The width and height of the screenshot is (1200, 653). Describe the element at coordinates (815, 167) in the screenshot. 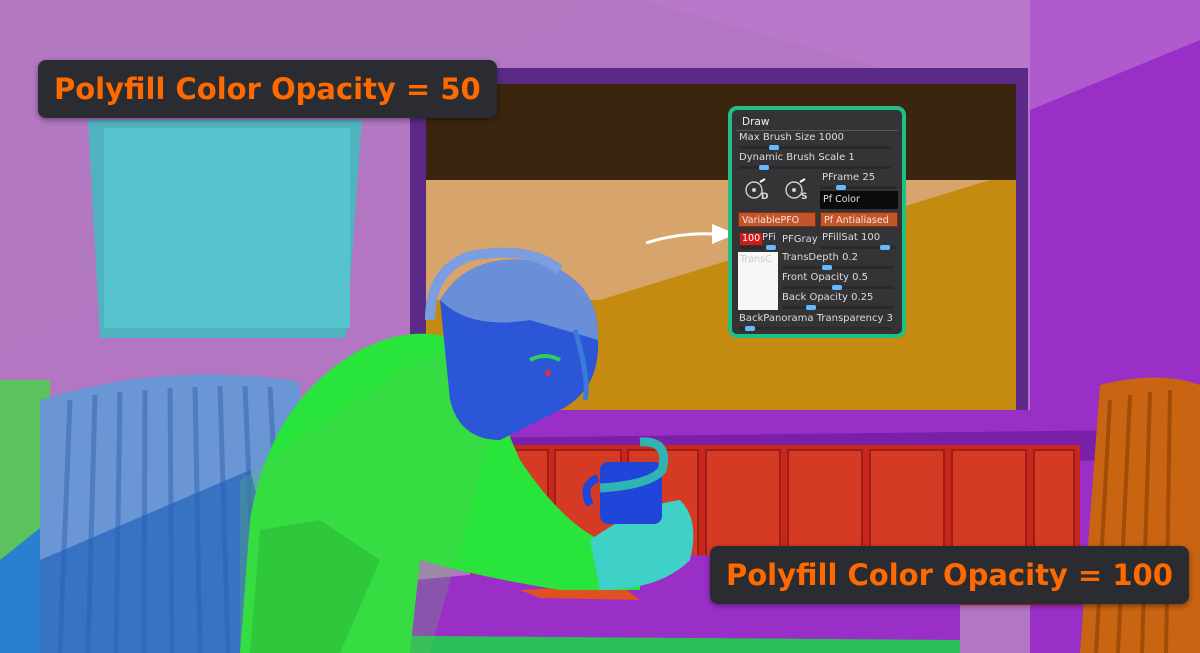

I see `dynamic-brush-scale-track` at that location.